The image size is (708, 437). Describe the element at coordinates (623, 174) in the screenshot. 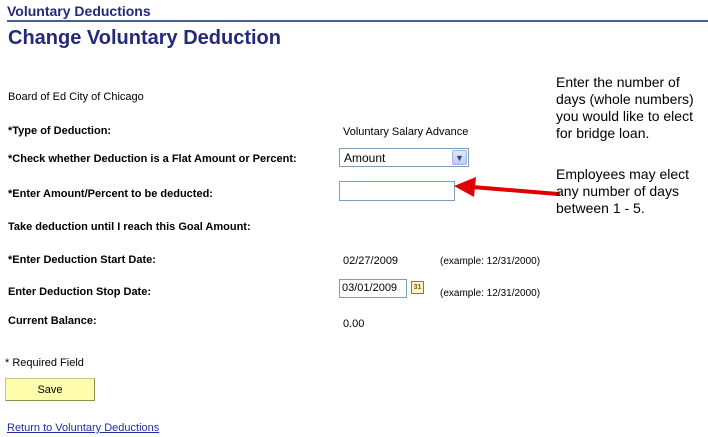

I see `annotation-line: Employees may elect` at that location.